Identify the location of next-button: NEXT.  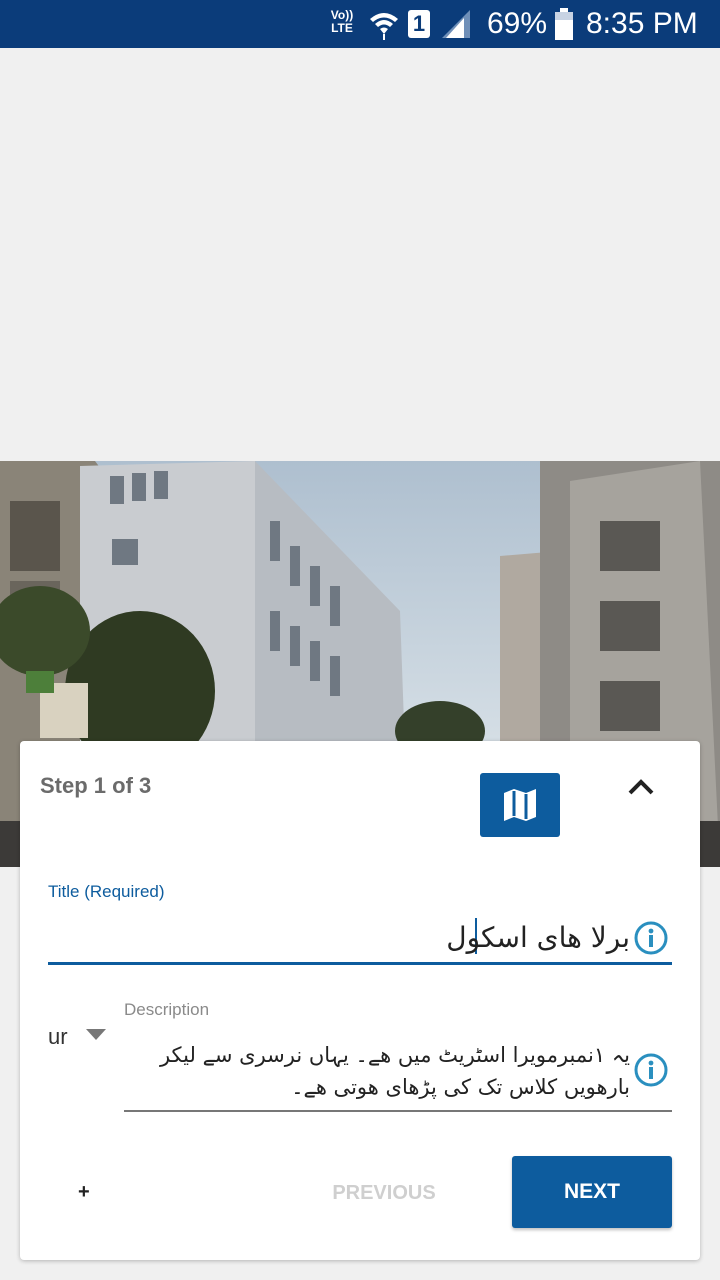
(592, 1192).